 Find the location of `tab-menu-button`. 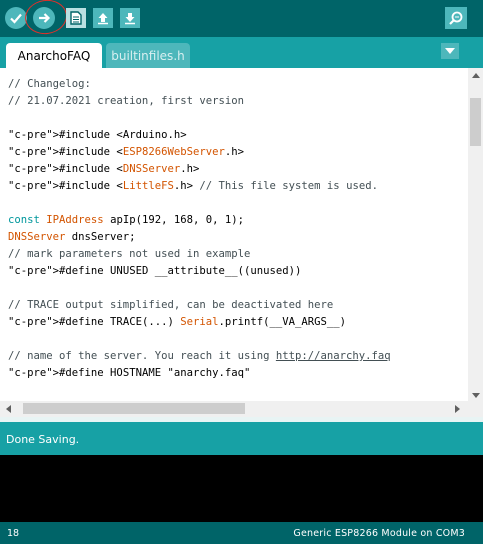

tab-menu-button is located at coordinates (450, 51).